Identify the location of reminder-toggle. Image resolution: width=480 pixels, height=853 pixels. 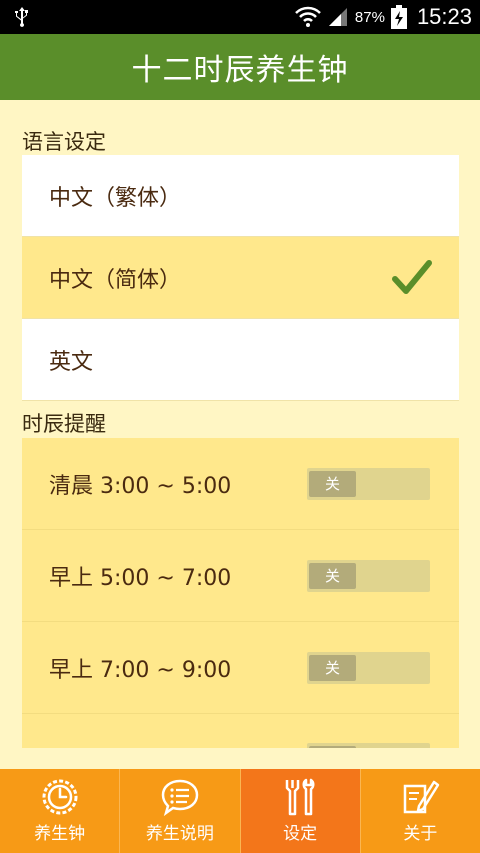
(368, 745).